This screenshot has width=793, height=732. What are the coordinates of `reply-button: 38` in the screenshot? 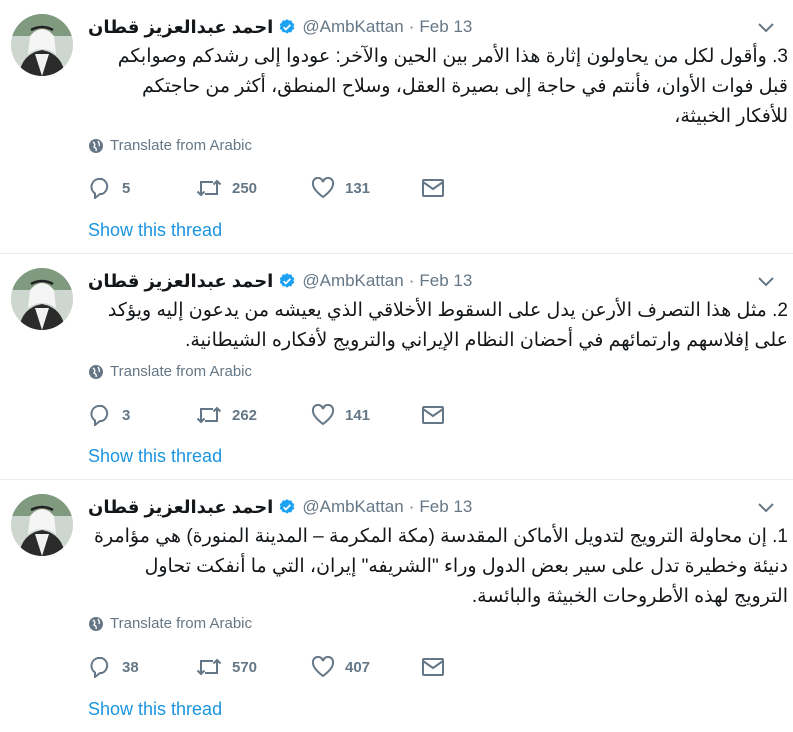 It's located at (142, 667).